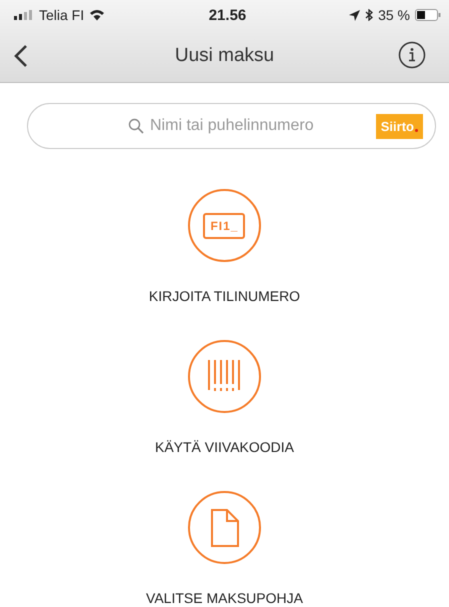 This screenshot has height=607, width=449. I want to click on account-number-icon: FI1_, so click(224, 225).